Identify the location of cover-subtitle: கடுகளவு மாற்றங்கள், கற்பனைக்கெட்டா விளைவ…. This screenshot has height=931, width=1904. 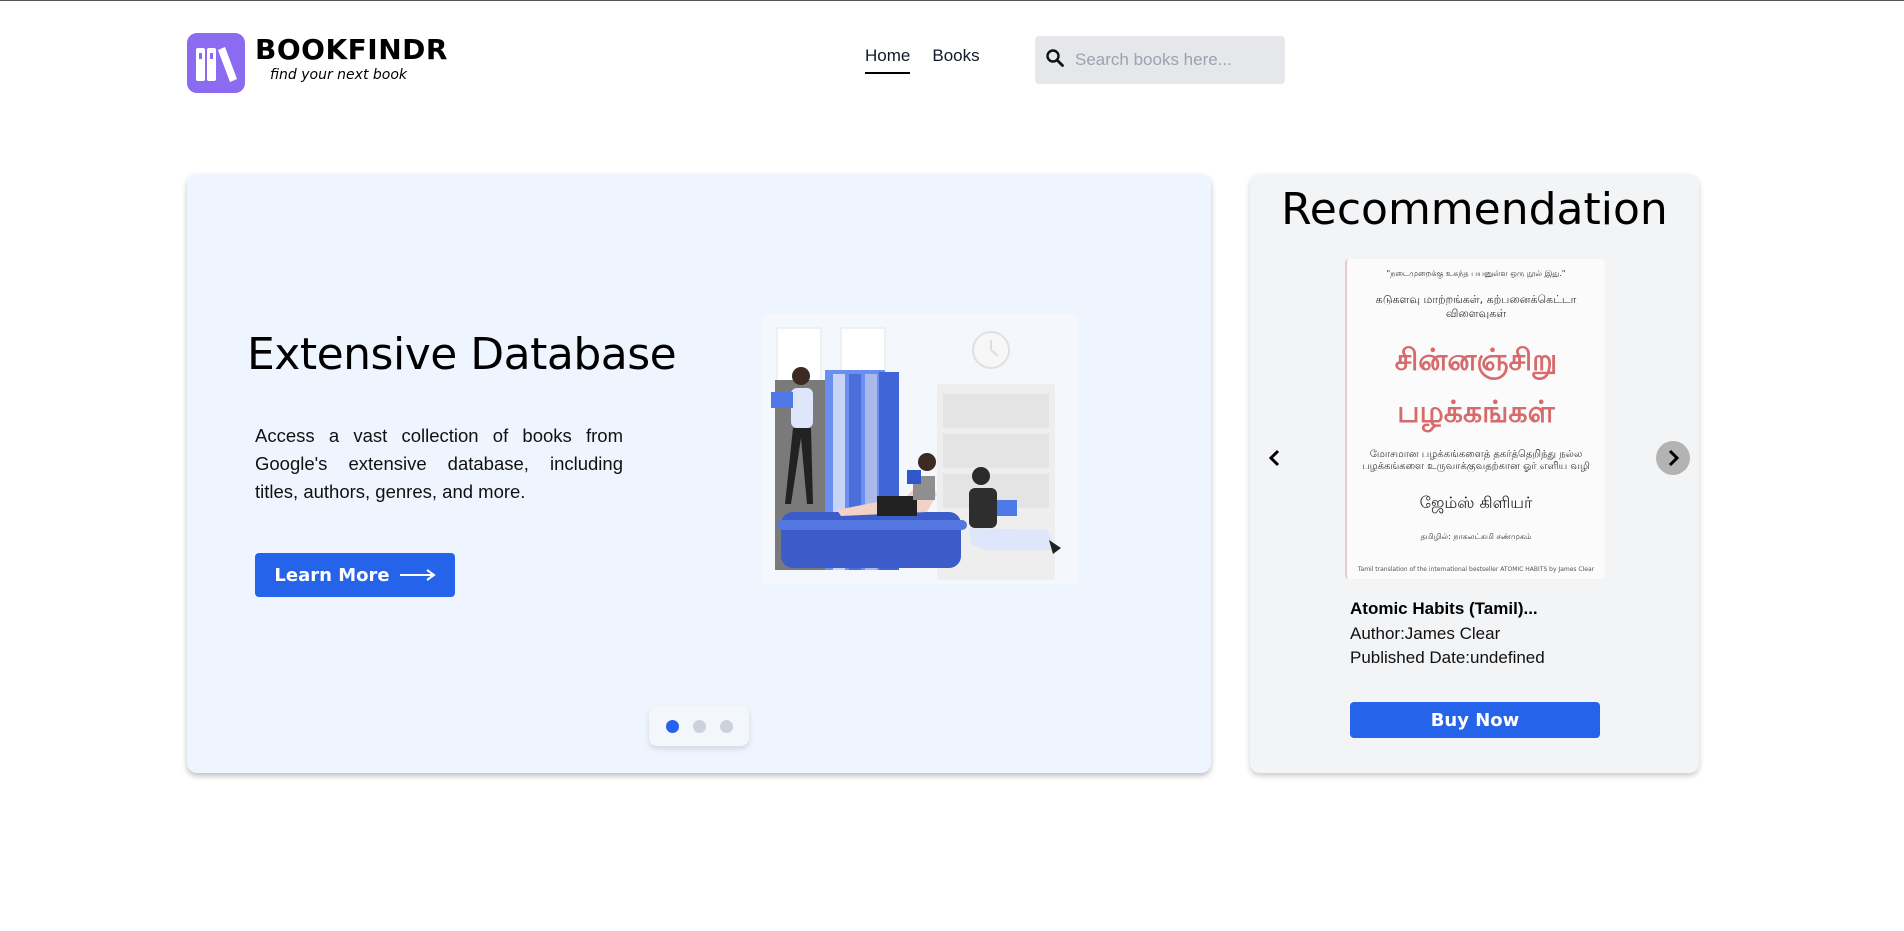
(1476, 306).